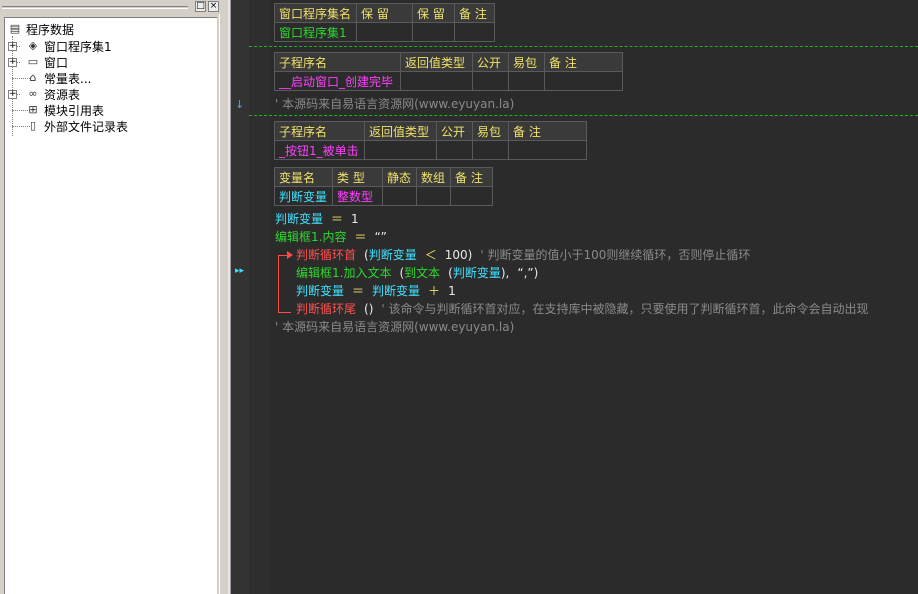  Describe the element at coordinates (33, 45) in the screenshot. I see `stack-icon: ◈` at that location.